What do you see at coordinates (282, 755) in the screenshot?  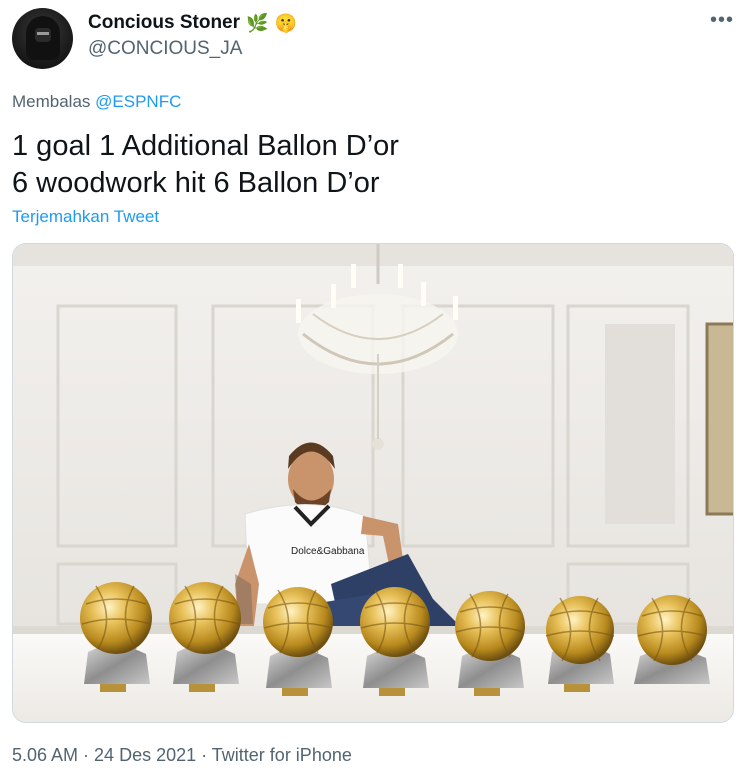 I see `tweet-client: Twitter for iPhone` at bounding box center [282, 755].